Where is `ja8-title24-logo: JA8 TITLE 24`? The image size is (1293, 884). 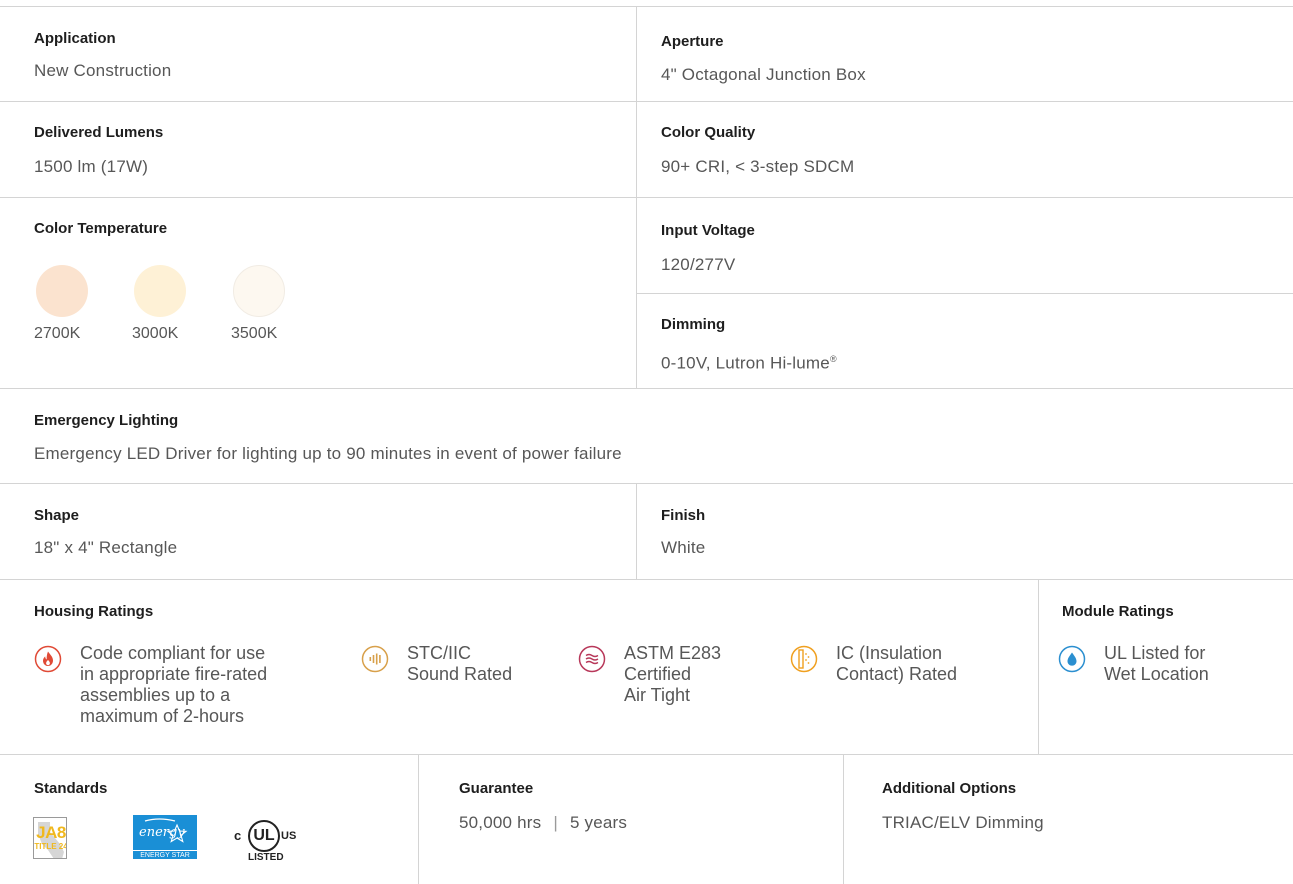
ja8-title24-logo: JA8 TITLE 24 is located at coordinates (50, 838).